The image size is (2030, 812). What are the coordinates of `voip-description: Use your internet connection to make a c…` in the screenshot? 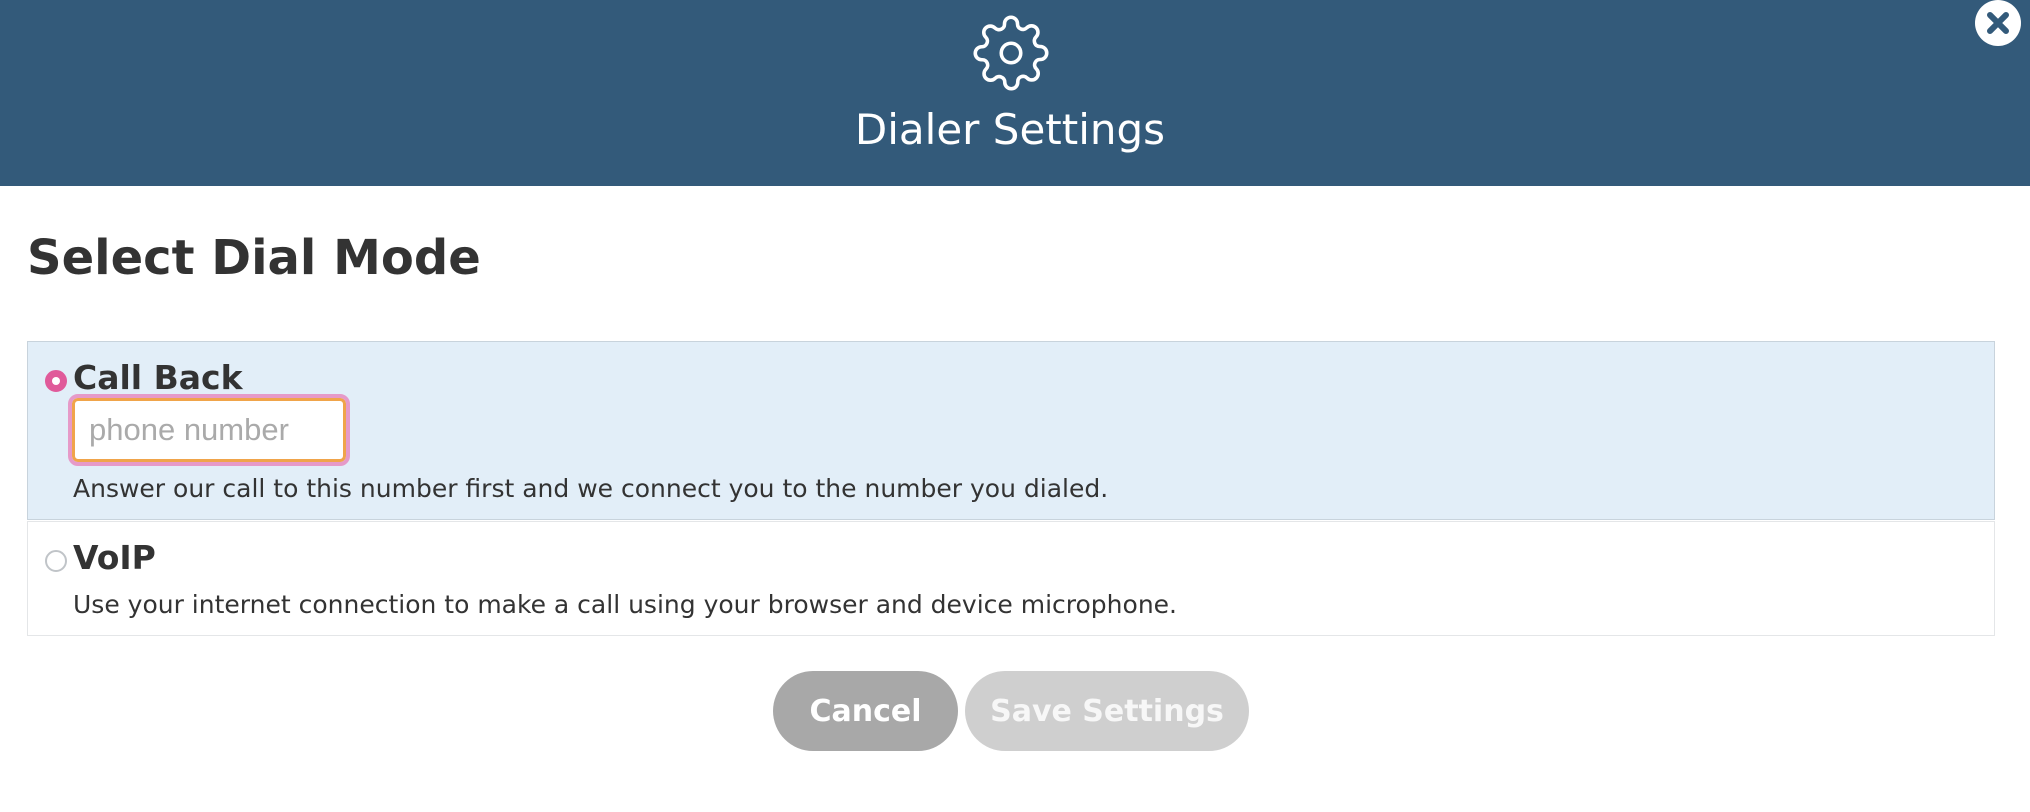 It's located at (625, 604).